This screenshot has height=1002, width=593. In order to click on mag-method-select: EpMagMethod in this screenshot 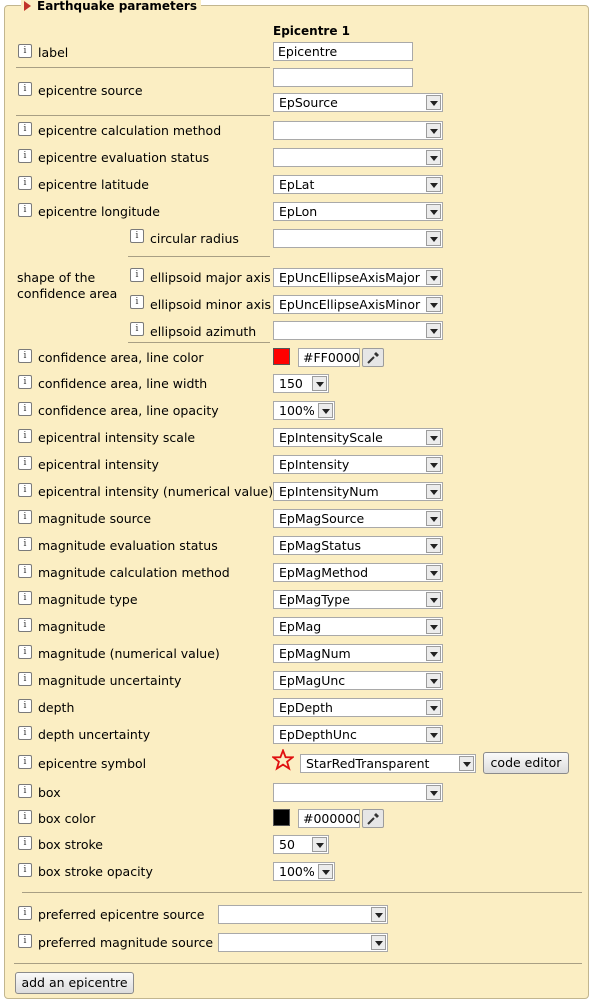, I will do `click(358, 572)`.